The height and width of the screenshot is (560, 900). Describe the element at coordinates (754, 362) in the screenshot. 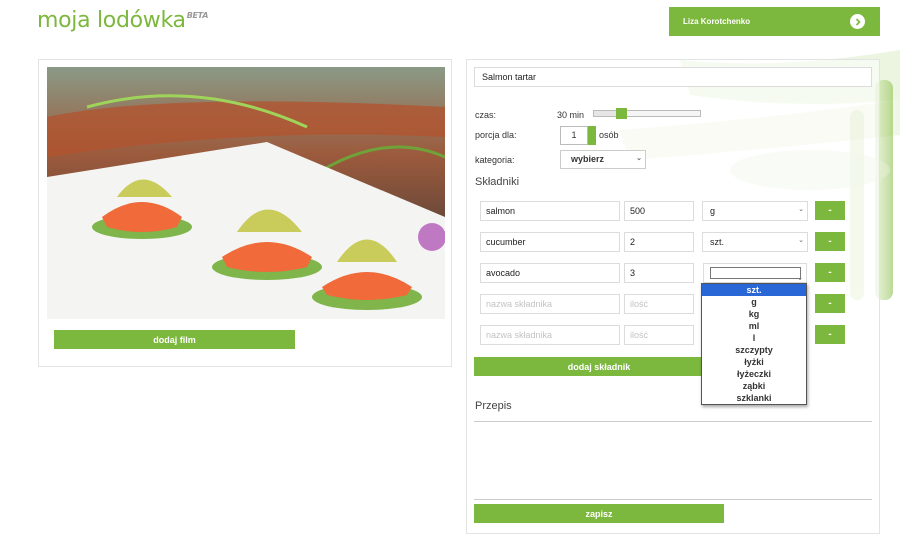

I see `unit-option: łyżki` at that location.